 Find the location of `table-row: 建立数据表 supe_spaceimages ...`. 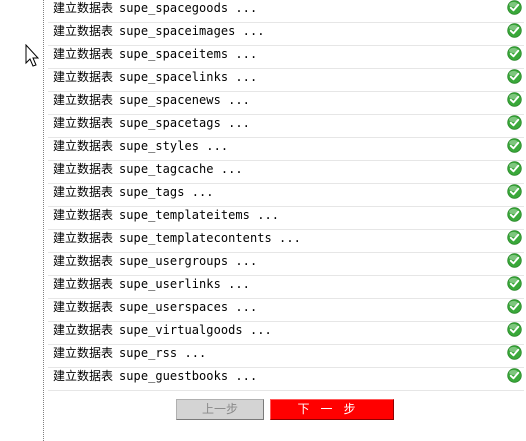

table-row: 建立数据表 supe_spaceimages ... is located at coordinates (286, 34).